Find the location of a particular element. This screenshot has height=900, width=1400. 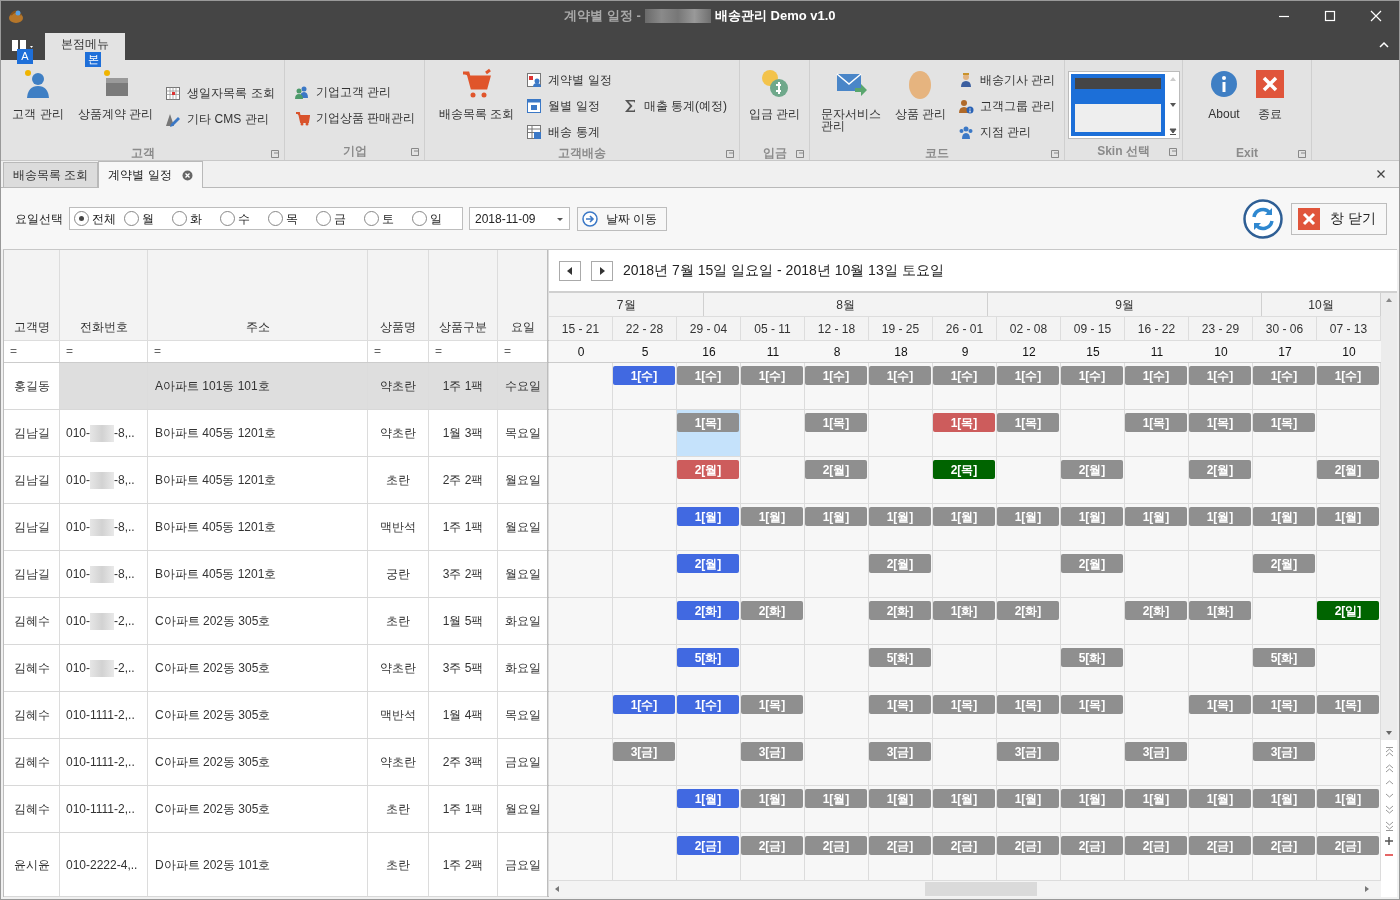

table-row: 김남길 010- -8,.. B아파트 405동 1201호 초란 2주 2팩 월요일 is located at coordinates (275, 480).